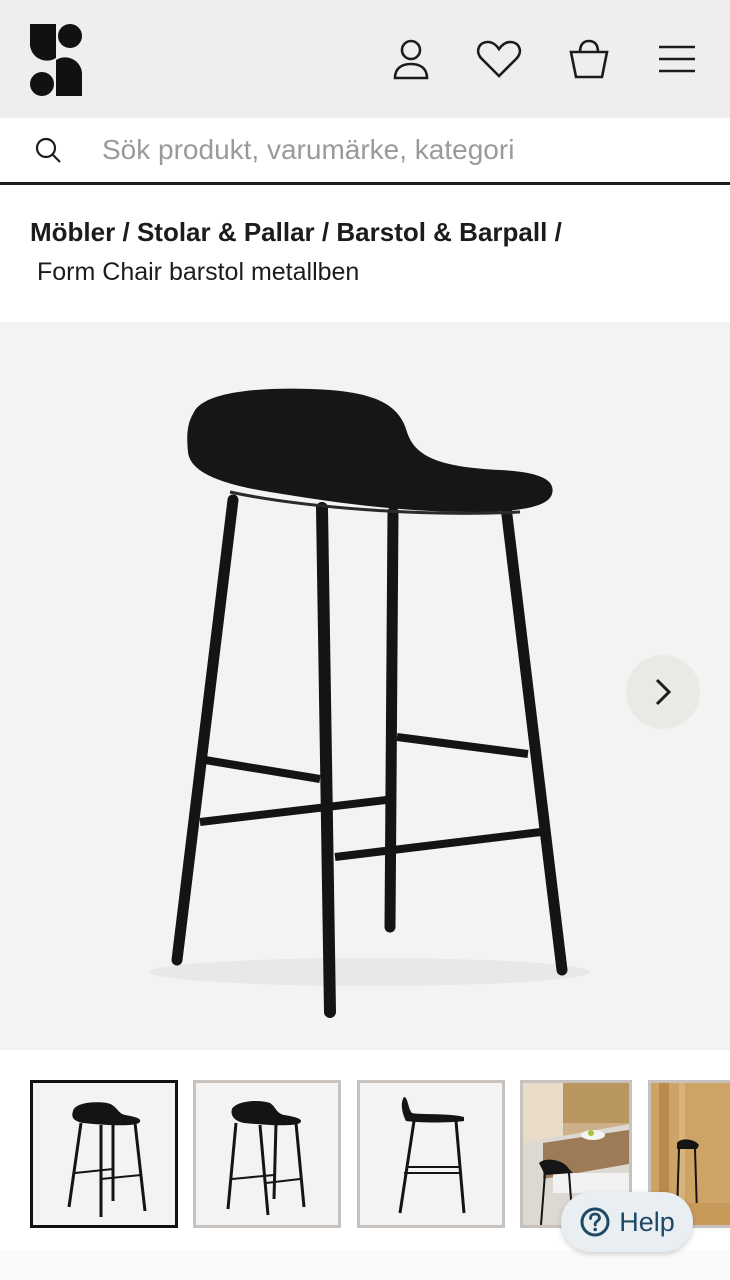 The image size is (730, 1280). Describe the element at coordinates (411, 59) in the screenshot. I see `account-icon` at that location.